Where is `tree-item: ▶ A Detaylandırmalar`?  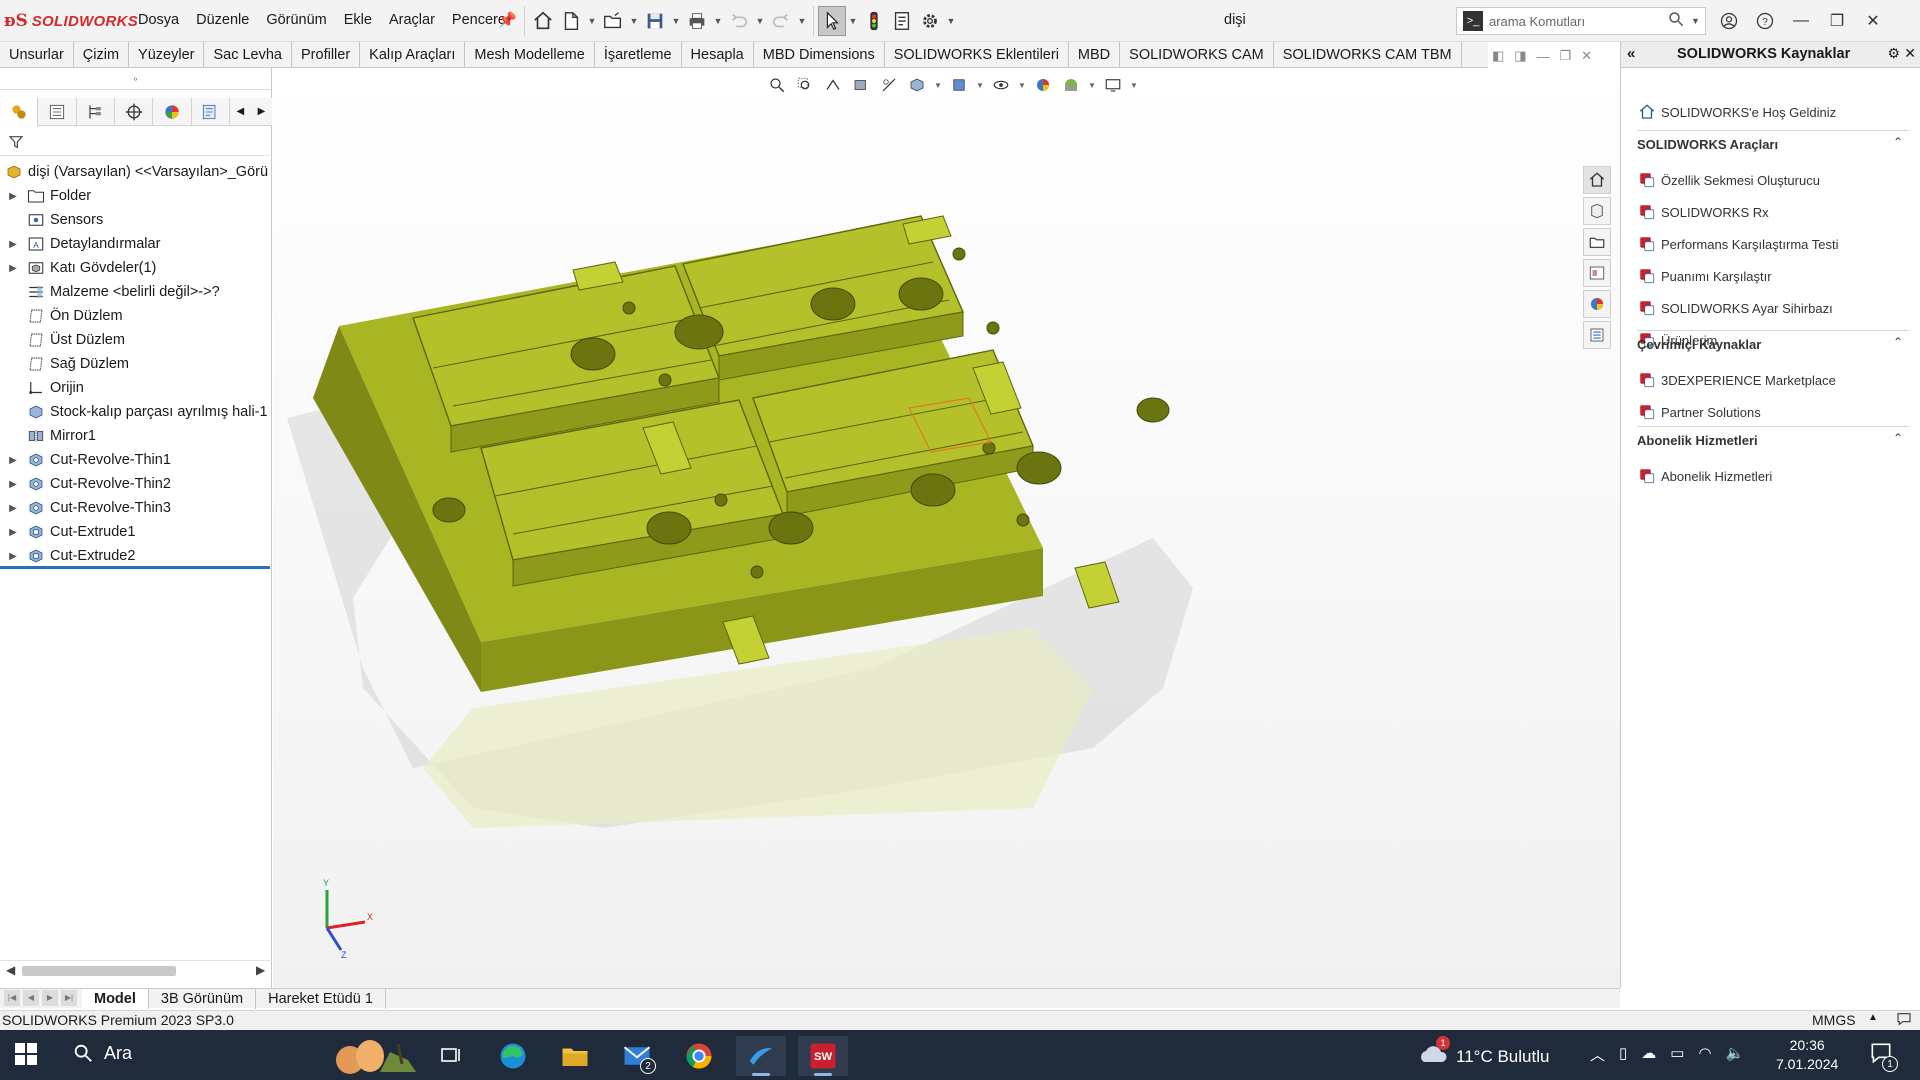 tree-item: ▶ A Detaylandırmalar is located at coordinates (136, 244).